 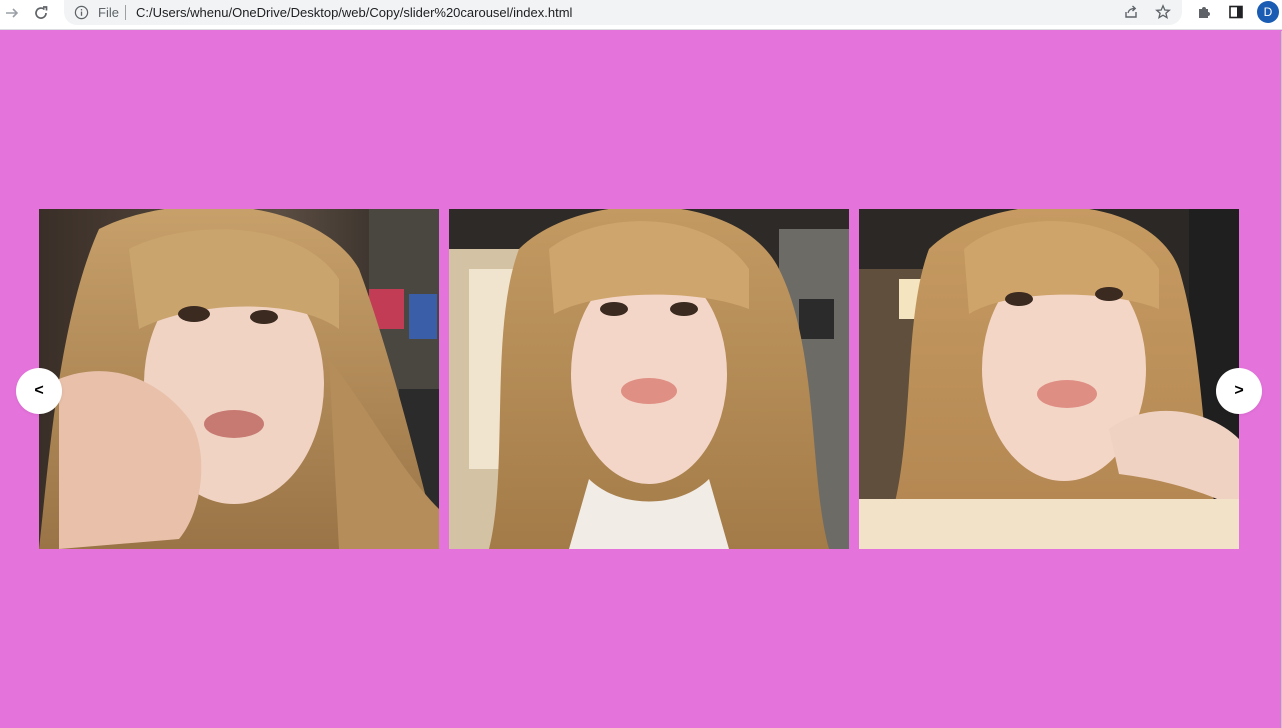 I want to click on share-icon, so click(x=1131, y=11).